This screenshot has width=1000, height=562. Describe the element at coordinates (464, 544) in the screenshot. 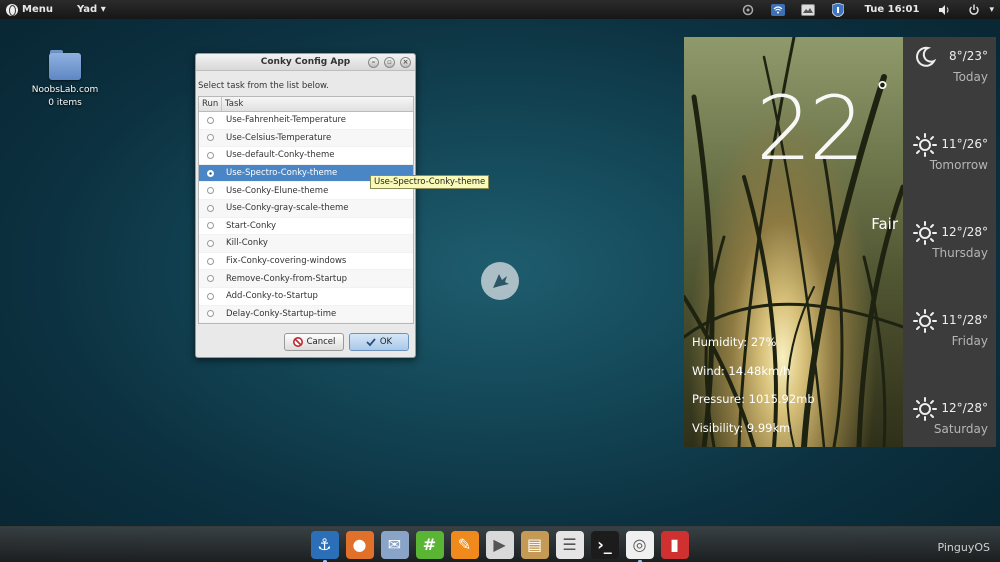

I see `pen-icon: ✎` at that location.